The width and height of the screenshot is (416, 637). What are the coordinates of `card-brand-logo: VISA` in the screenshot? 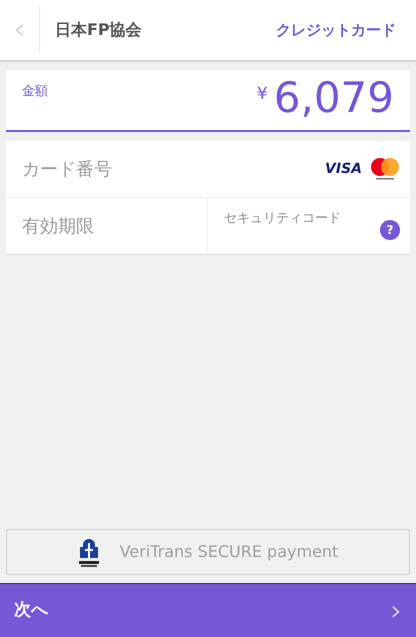 It's located at (343, 169).